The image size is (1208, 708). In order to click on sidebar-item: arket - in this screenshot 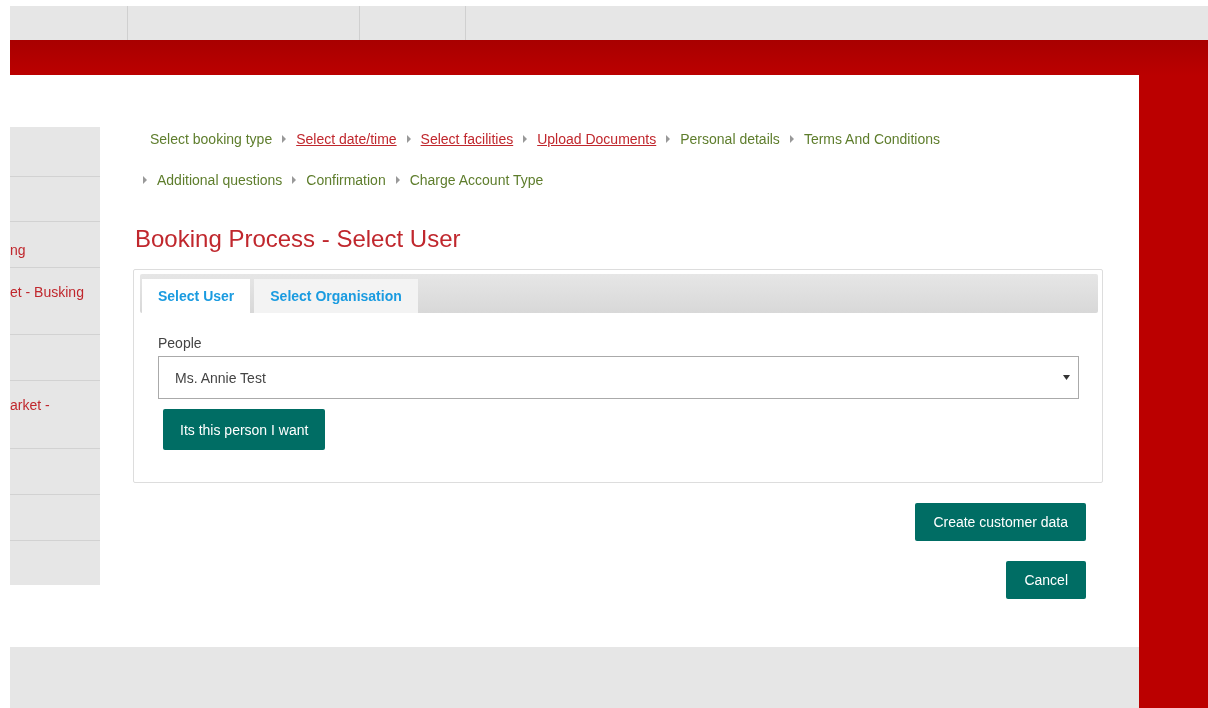, I will do `click(30, 405)`.